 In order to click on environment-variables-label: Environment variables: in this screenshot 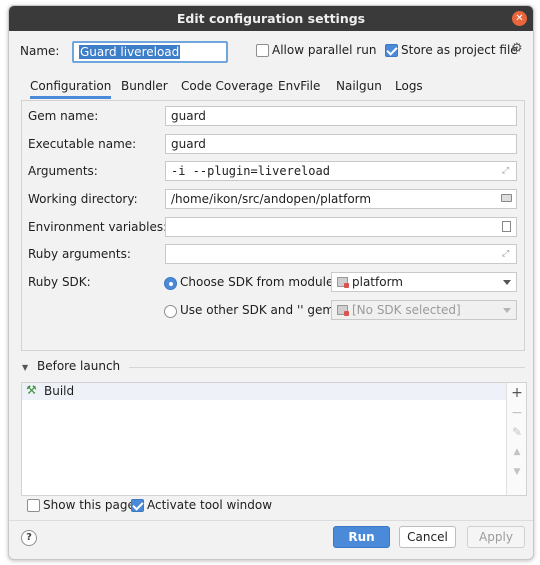, I will do `click(98, 227)`.